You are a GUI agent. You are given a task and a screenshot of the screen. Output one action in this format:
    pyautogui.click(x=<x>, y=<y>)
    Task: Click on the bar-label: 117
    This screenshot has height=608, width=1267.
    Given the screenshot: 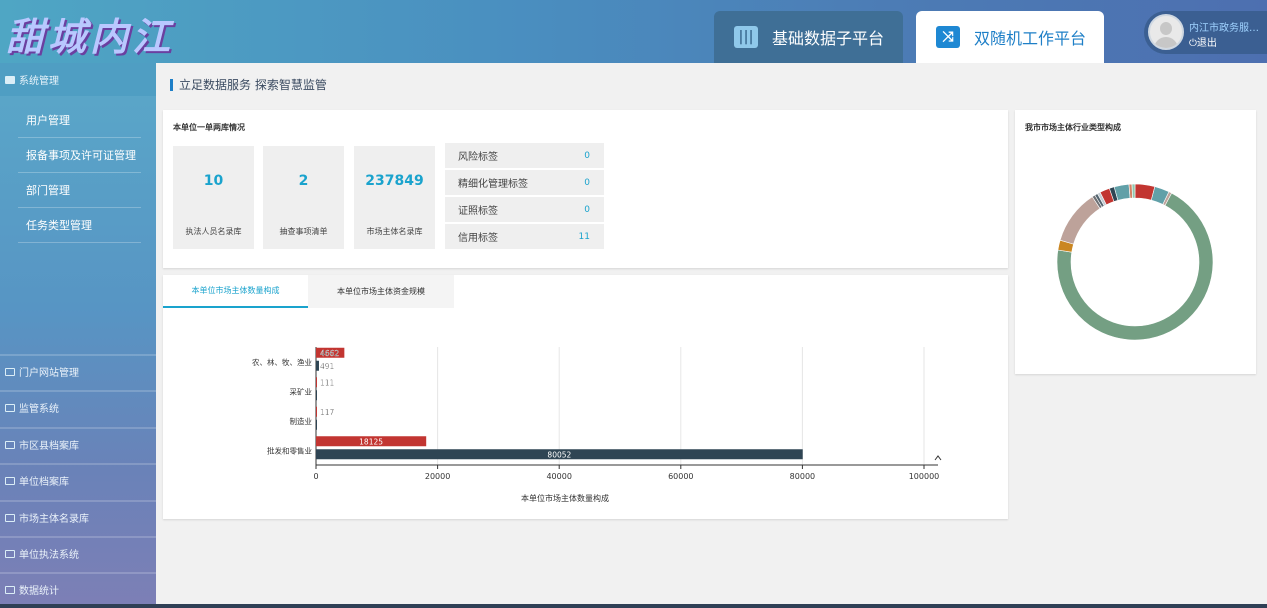 What is the action you would take?
    pyautogui.click(x=327, y=412)
    